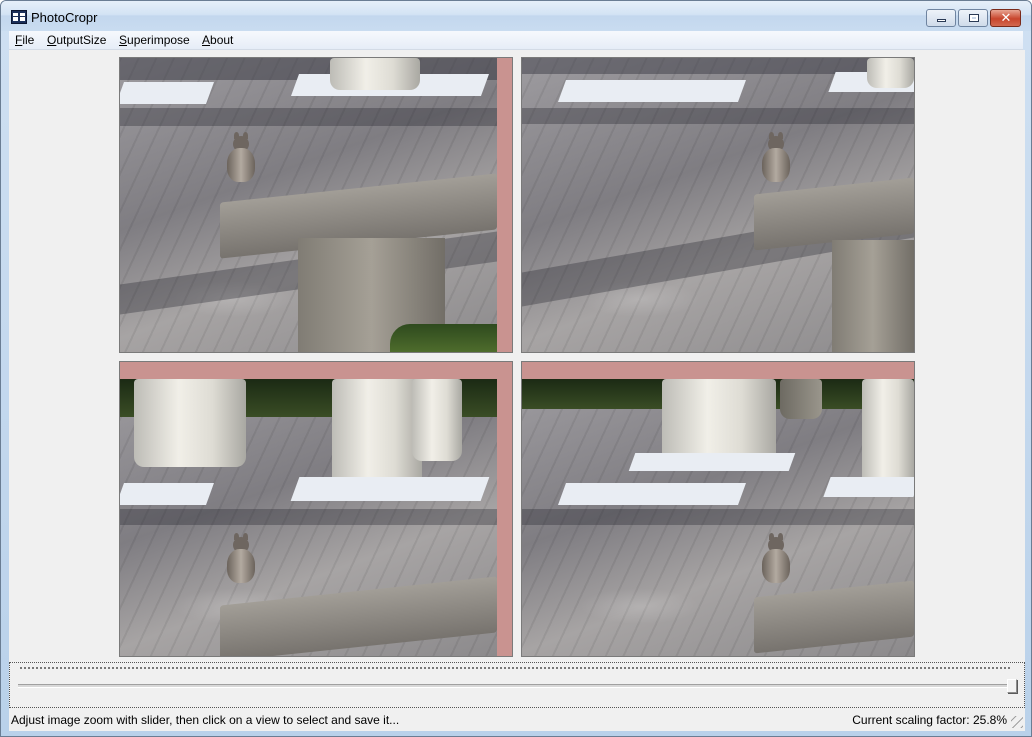  What do you see at coordinates (154, 40) in the screenshot?
I see `menu-superimpose: Superimpose` at bounding box center [154, 40].